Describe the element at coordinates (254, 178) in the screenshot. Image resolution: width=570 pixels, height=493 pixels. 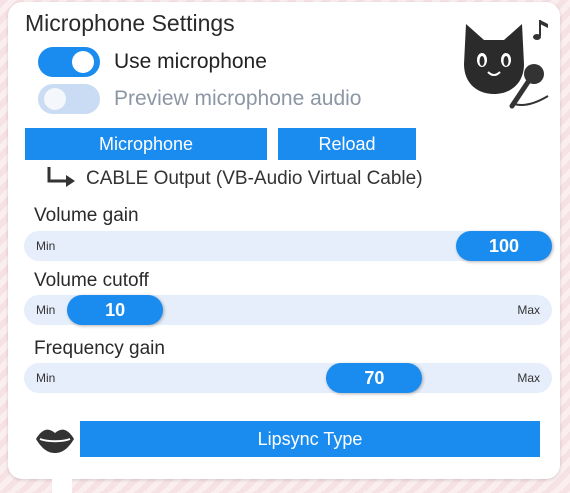
I see `selected-device-label: CABLE Output (VB-Audio Virtual Cable)` at that location.